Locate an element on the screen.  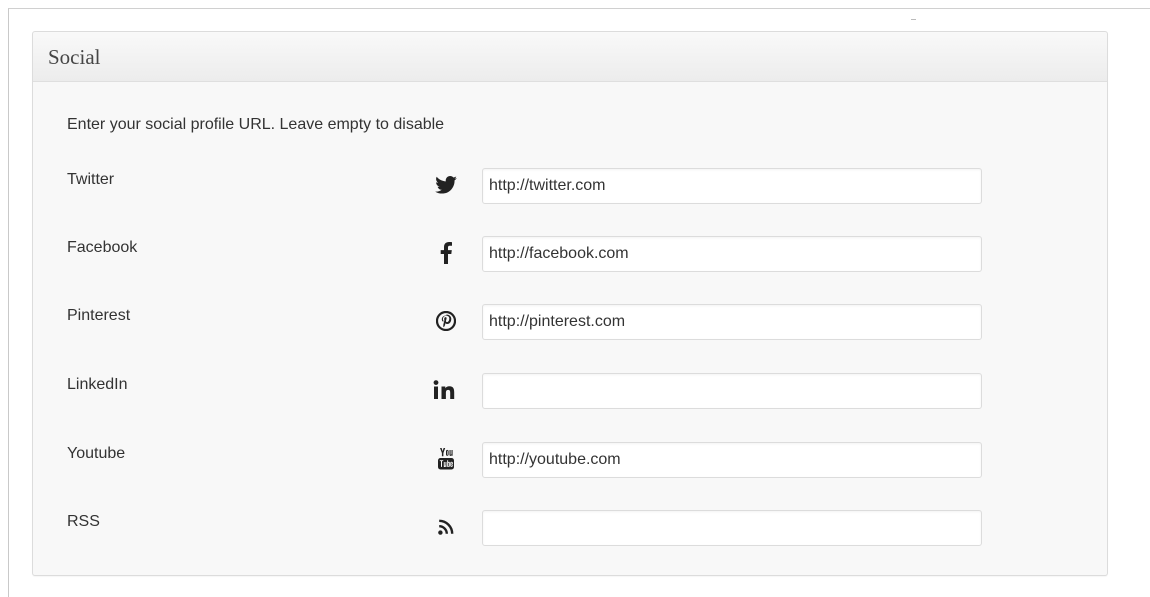
social-row-linkedin: LinkedIn is located at coordinates (570, 392).